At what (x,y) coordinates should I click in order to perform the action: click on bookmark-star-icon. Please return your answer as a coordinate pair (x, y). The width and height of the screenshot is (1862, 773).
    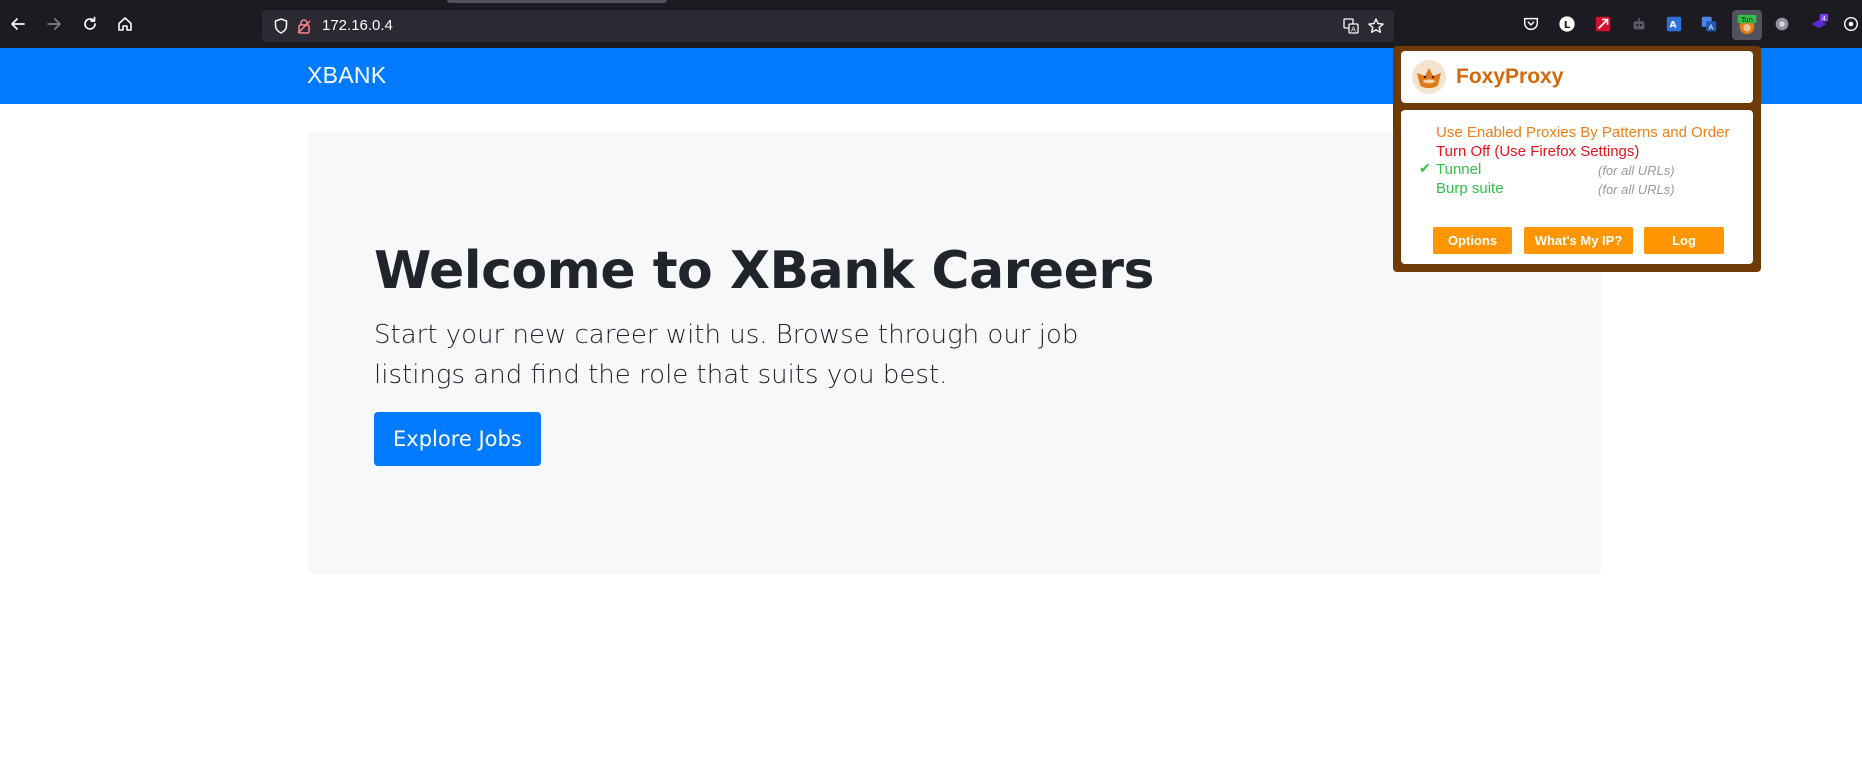
    Looking at the image, I should click on (1376, 26).